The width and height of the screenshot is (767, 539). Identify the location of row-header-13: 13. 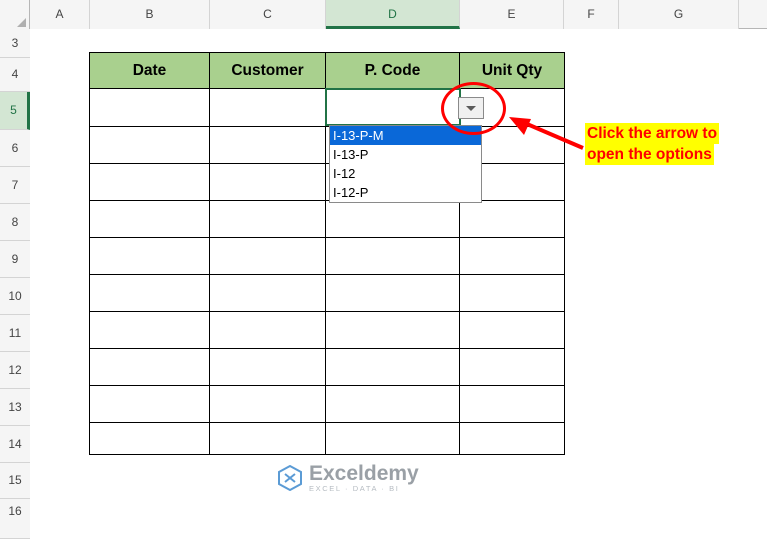
(15, 407).